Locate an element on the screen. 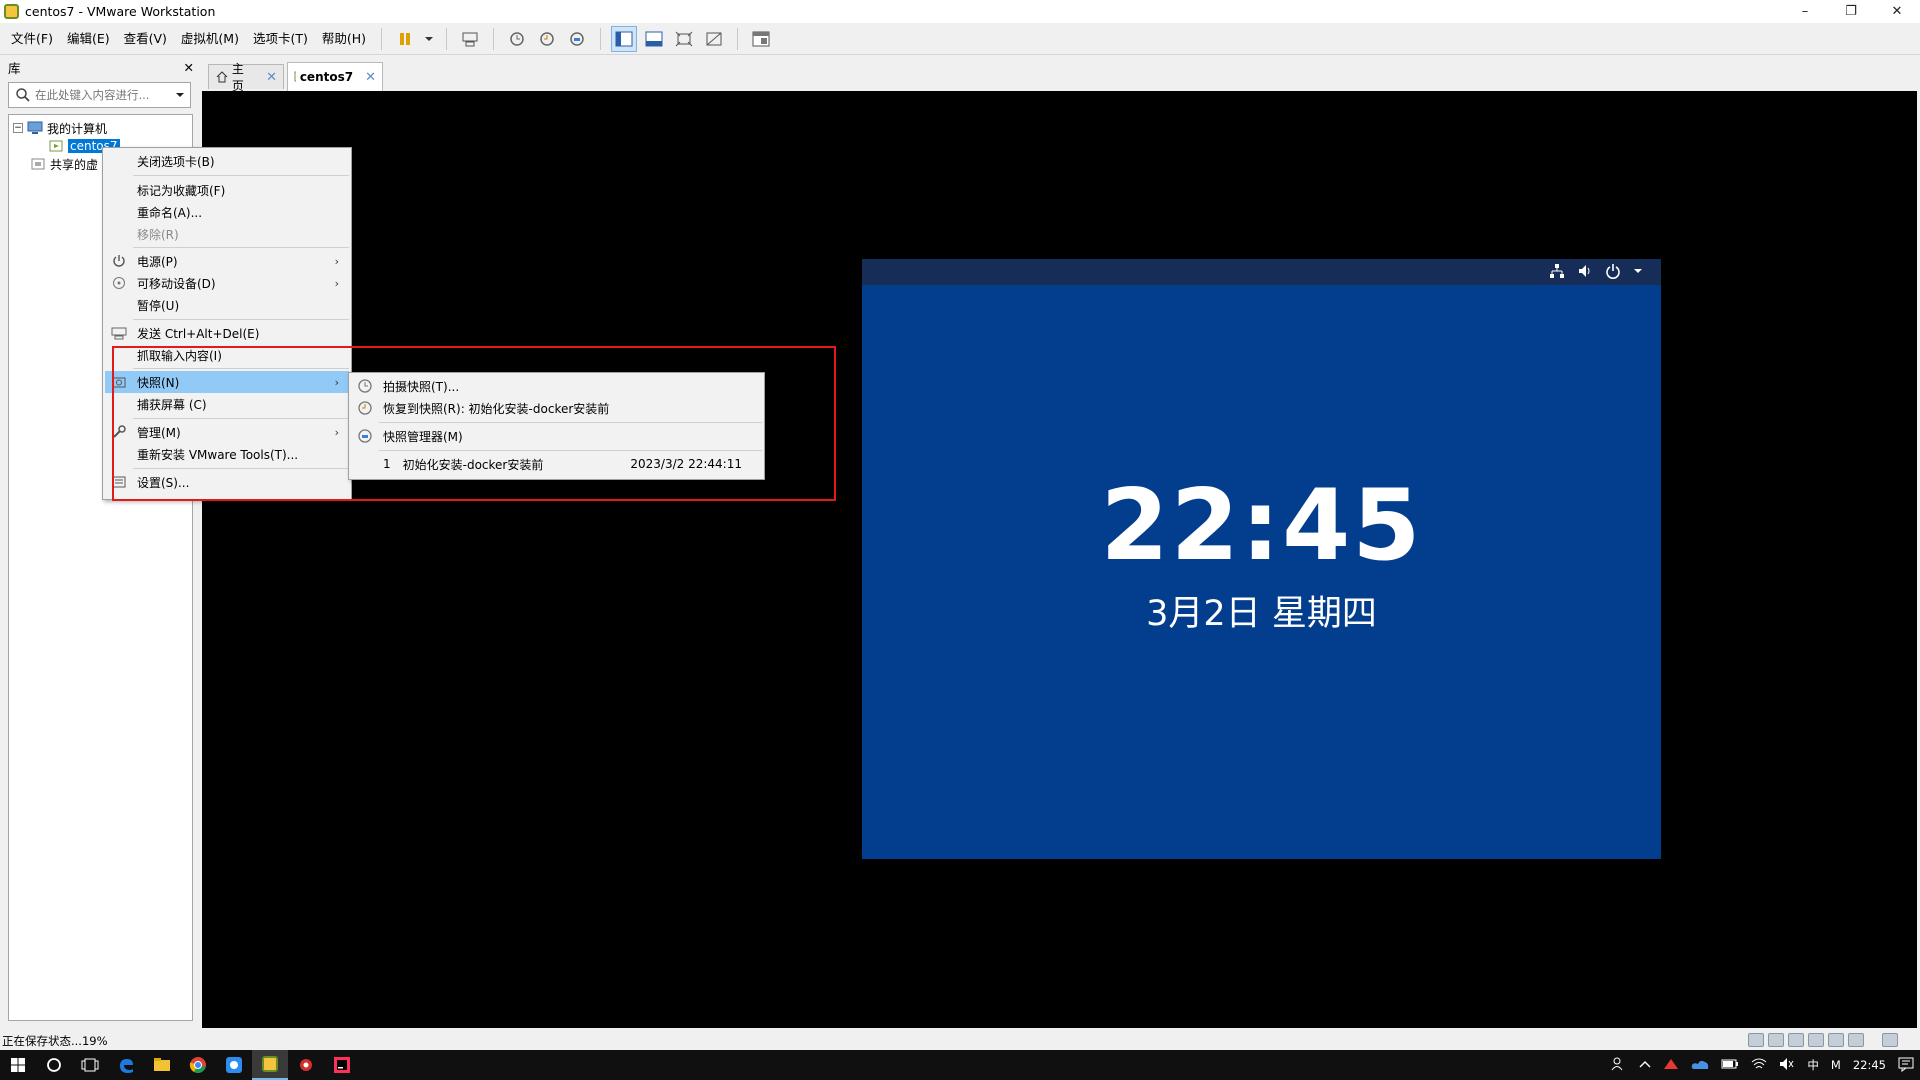  submenu-revert-snapshot: 恢复到快照(R): 初始化安装-docker安装前 is located at coordinates (556, 408).